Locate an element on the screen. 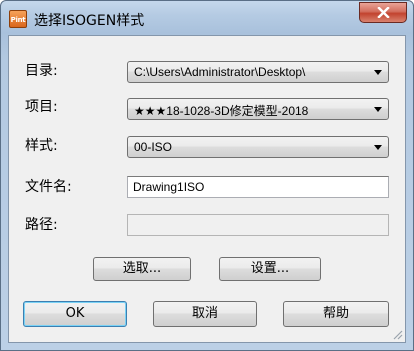  cancel-button: 取消 is located at coordinates (205, 314).